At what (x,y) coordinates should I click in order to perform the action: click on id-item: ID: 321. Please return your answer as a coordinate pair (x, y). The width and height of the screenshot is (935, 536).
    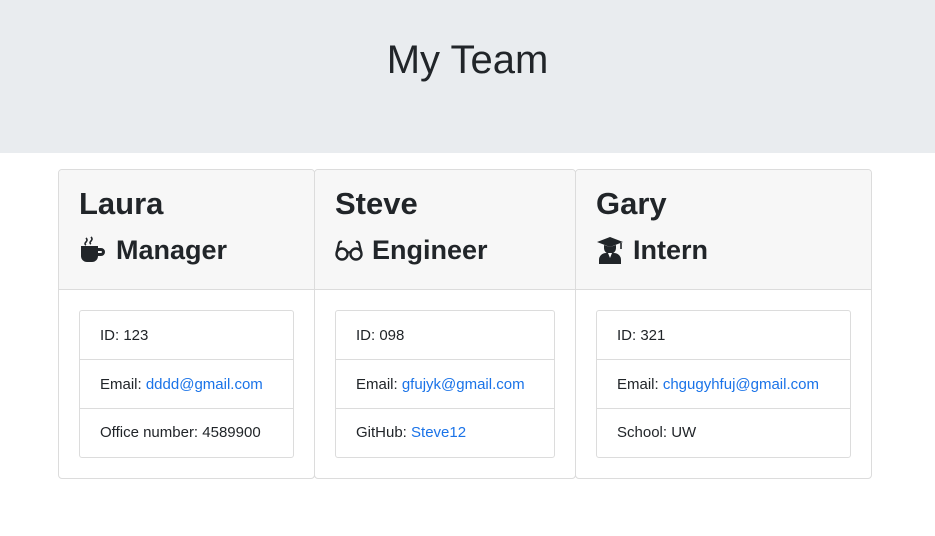
    Looking at the image, I should click on (723, 335).